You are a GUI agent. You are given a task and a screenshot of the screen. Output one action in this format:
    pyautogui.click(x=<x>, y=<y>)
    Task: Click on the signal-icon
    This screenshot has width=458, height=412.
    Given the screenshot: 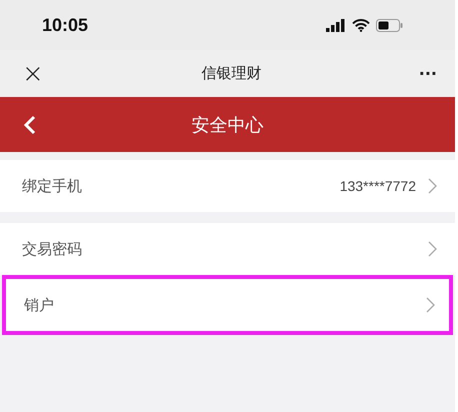 What is the action you would take?
    pyautogui.click(x=336, y=25)
    